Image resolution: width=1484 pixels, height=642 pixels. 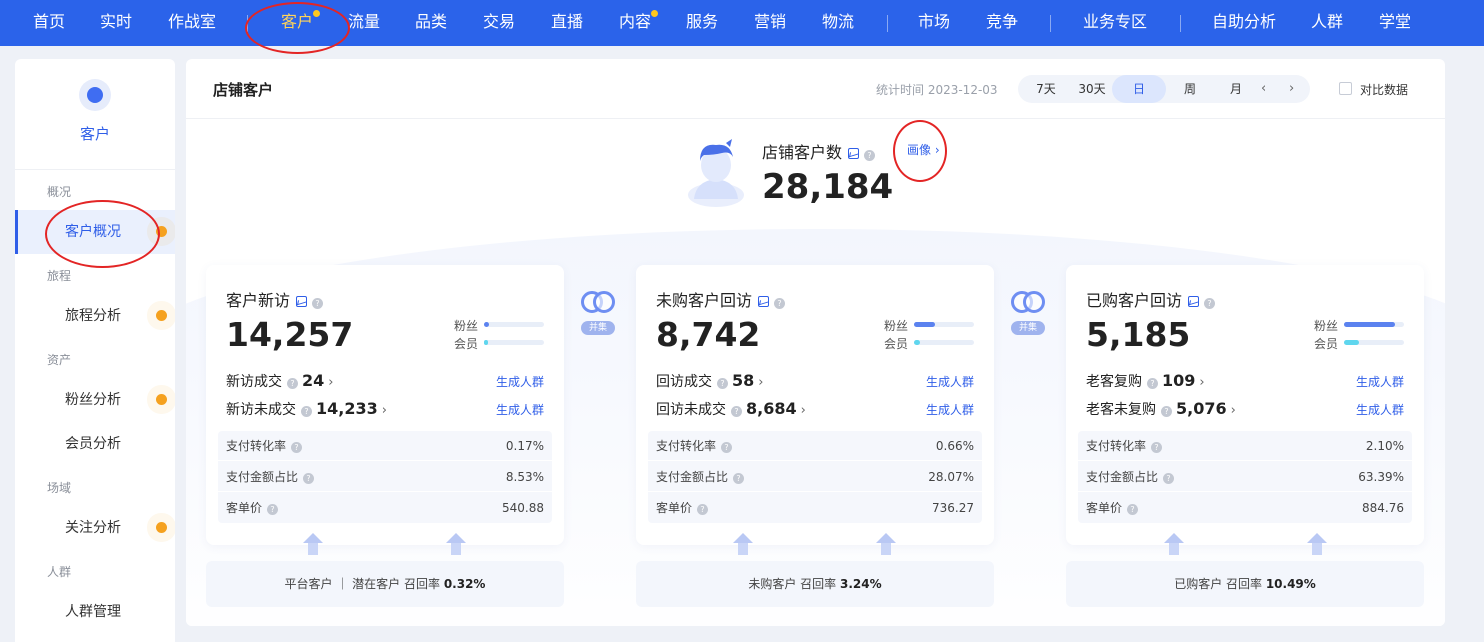 What do you see at coordinates (709, 381) in the screenshot?
I see `sub-metric-deal: 回访成交? 58 ›` at bounding box center [709, 381].